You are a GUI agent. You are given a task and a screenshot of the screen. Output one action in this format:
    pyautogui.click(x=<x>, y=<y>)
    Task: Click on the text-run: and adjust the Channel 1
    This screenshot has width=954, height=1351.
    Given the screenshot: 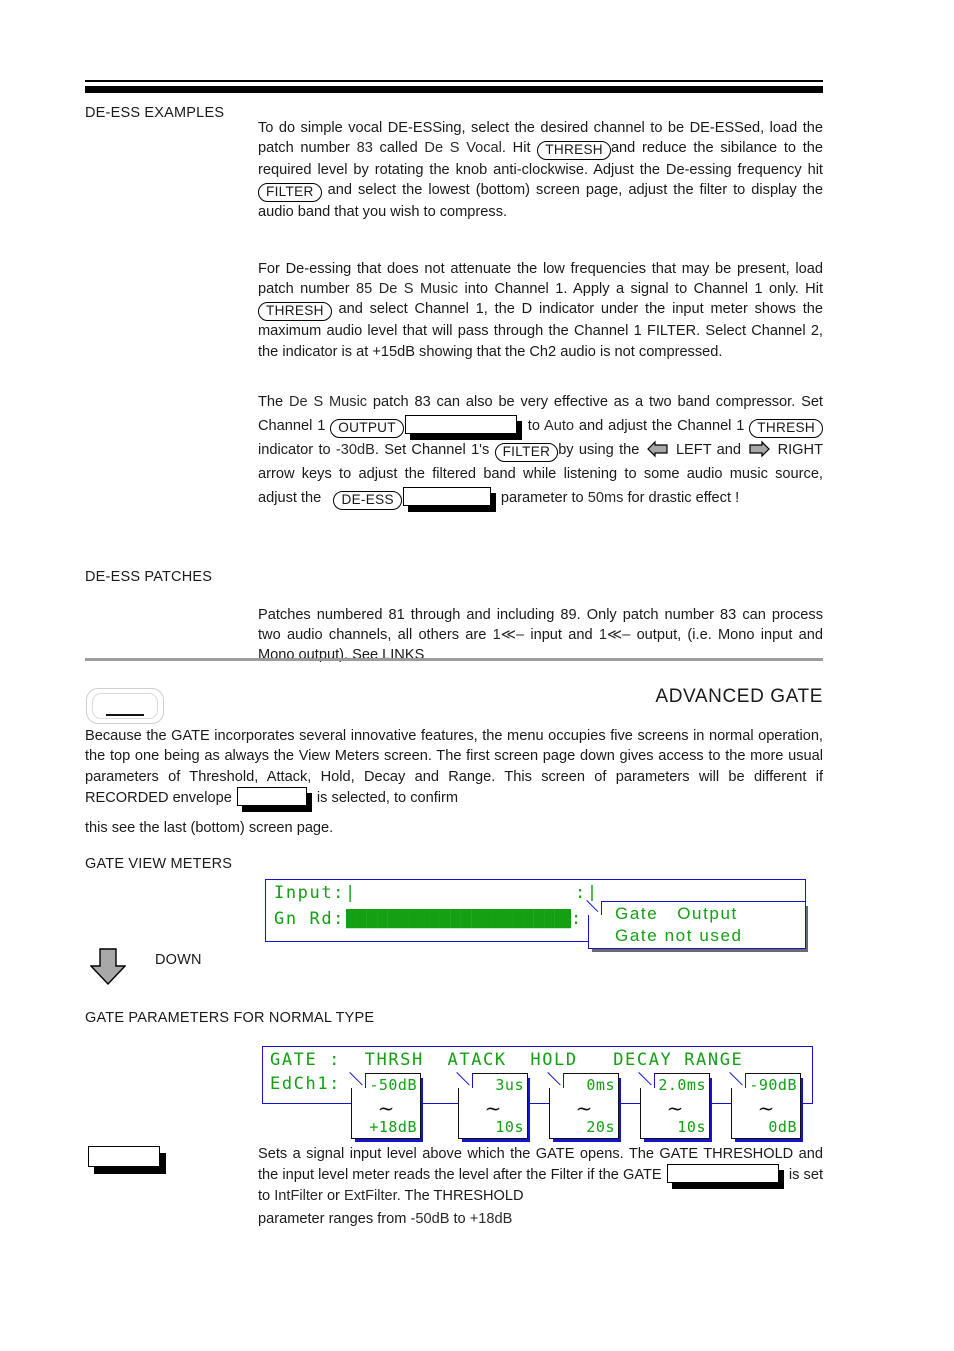 What is the action you would take?
    pyautogui.click(x=659, y=426)
    